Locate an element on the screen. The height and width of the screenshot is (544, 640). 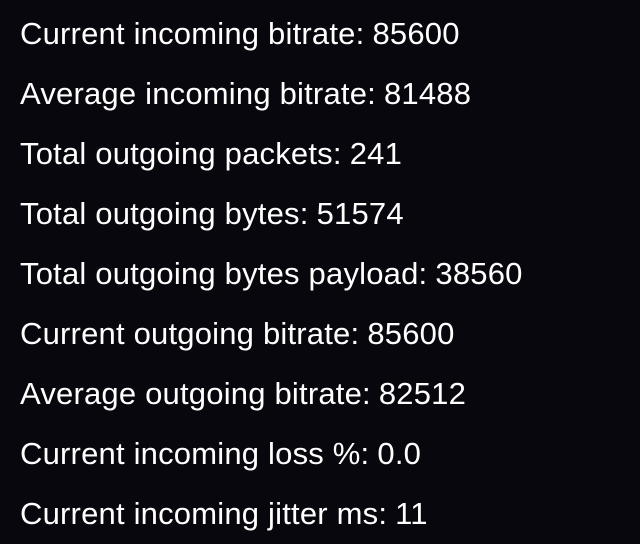
stat-average-outgoing-bitrate: Average outgoing bitrate: 82512 is located at coordinates (320, 394).